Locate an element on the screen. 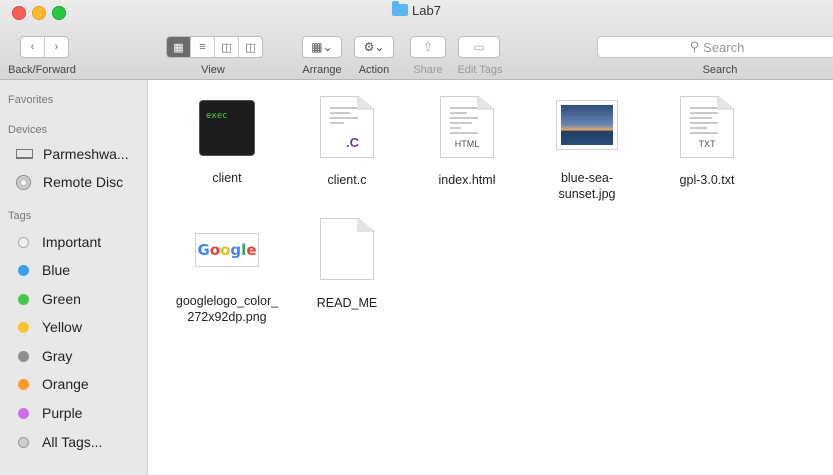  back-button: ‹ is located at coordinates (33, 47).